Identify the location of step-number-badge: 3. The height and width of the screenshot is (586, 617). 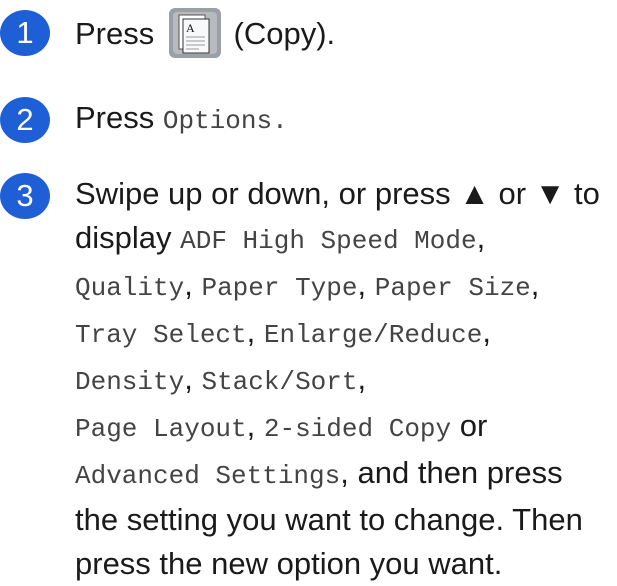
(25, 196).